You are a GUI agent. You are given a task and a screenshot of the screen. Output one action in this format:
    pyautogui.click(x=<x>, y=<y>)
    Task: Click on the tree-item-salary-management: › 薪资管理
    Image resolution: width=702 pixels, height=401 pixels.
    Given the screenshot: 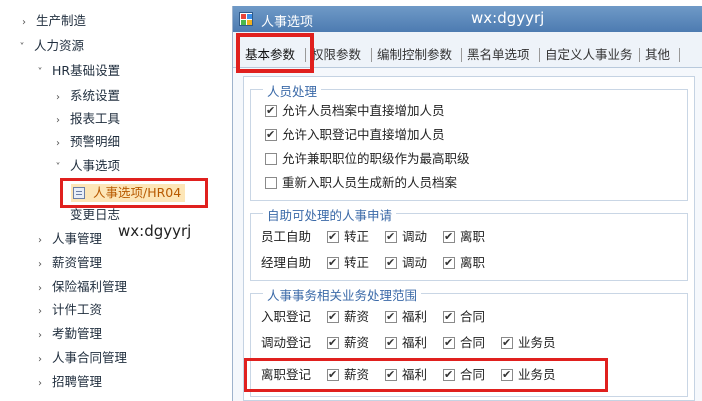 What is the action you would take?
    pyautogui.click(x=68, y=263)
    